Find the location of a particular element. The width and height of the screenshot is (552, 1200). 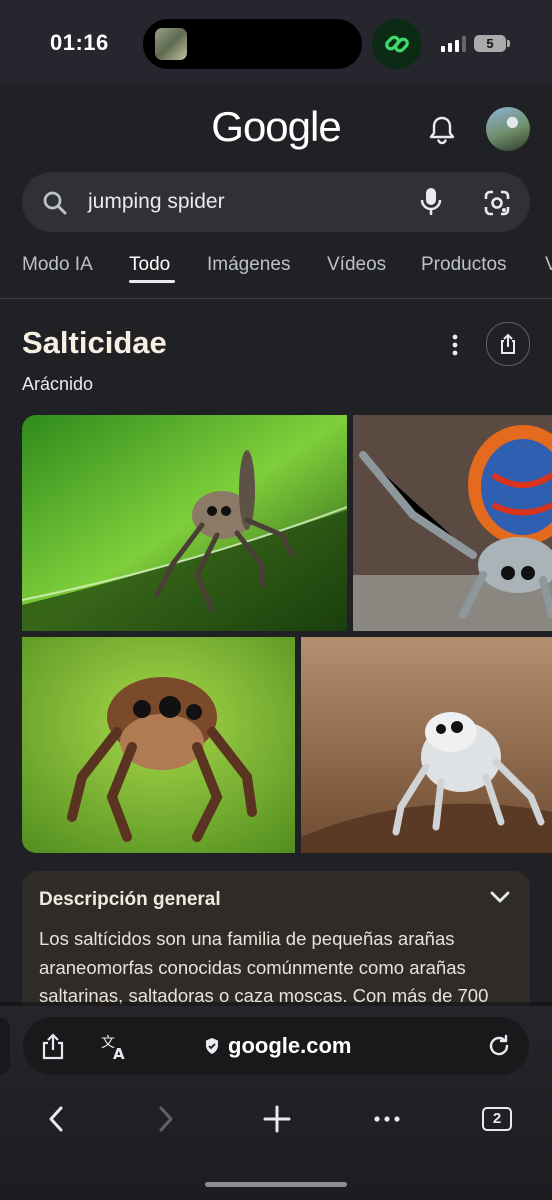

previous-tab-peek is located at coordinates (5, 1046).